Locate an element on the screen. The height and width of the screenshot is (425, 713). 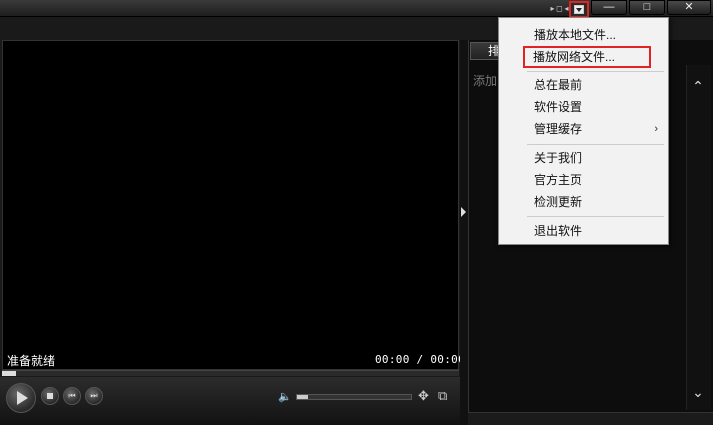
menu-item-exit: 退出软件 is located at coordinates (583, 231).